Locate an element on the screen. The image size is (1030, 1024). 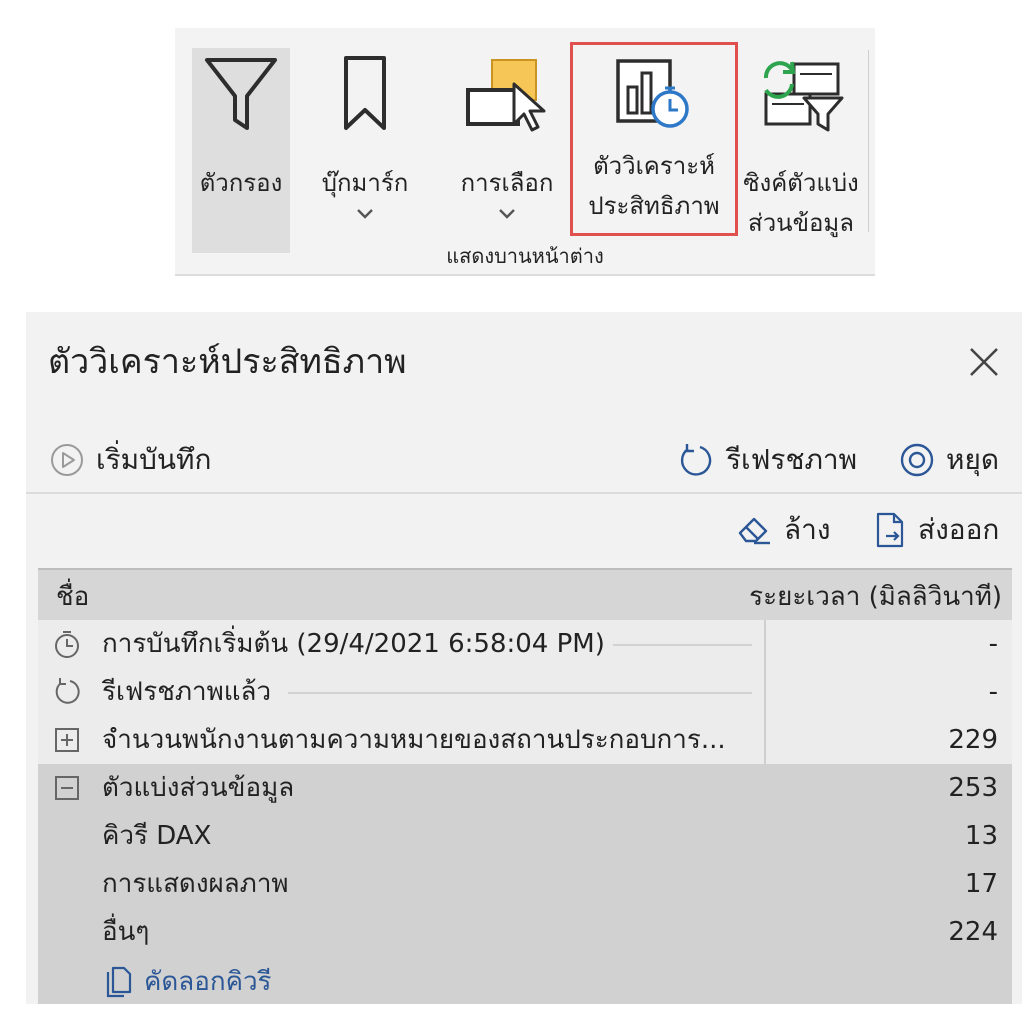
sync-slicers-button: ซิงค์ตัวแบ่ง ส่วนข้อมูล is located at coordinates (801, 150).